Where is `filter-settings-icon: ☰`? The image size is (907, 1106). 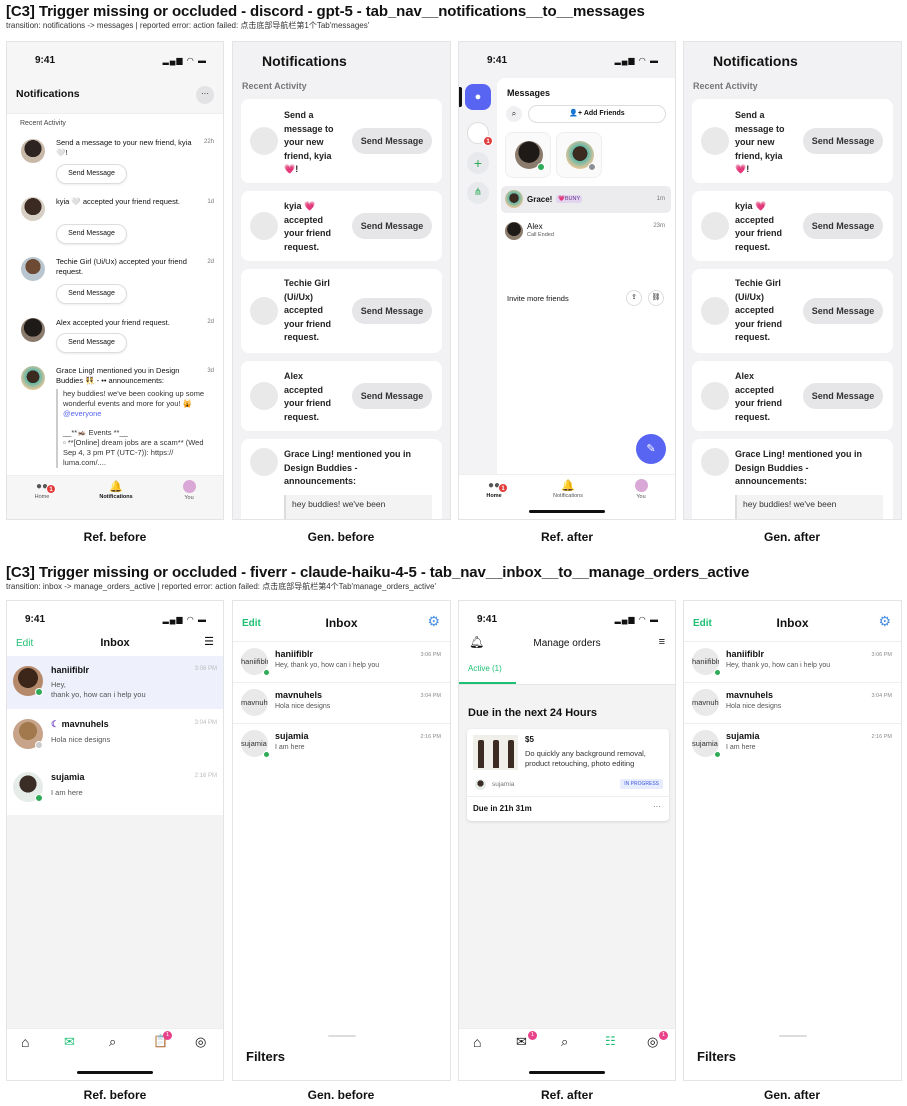
filter-settings-icon: ☰ is located at coordinates (209, 641).